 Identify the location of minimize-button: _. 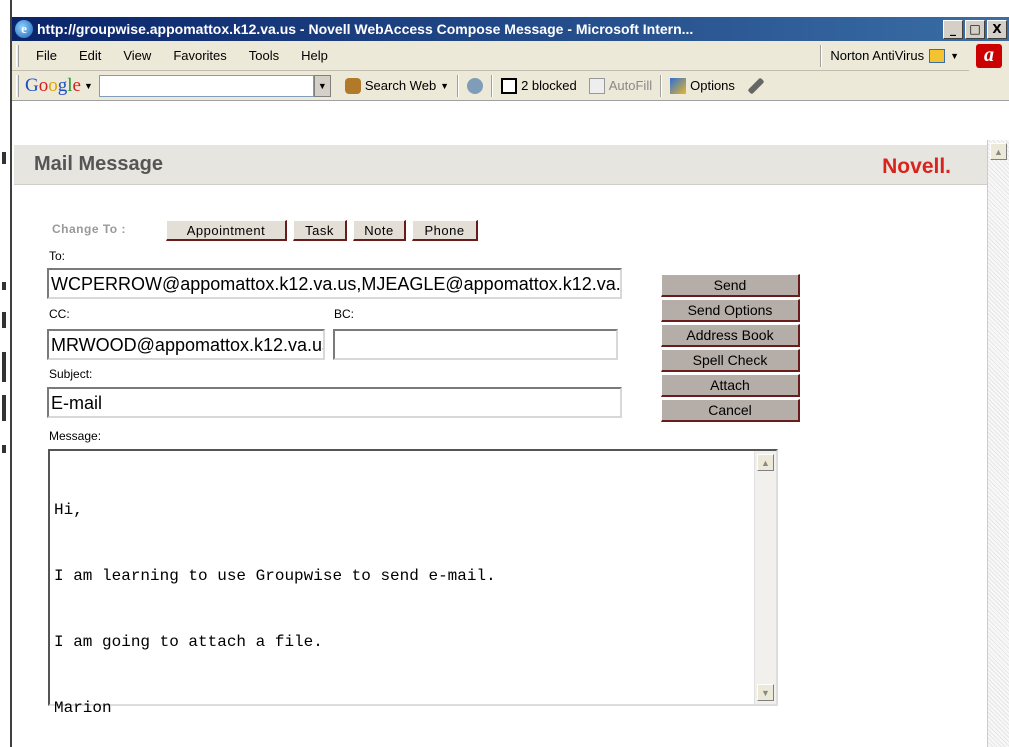
(953, 29).